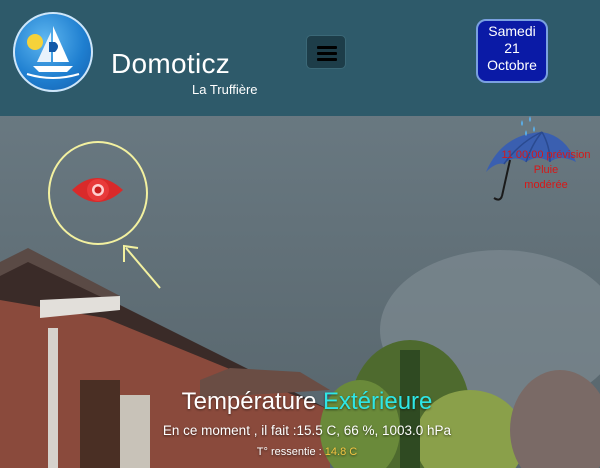 Image resolution: width=600 pixels, height=468 pixels. What do you see at coordinates (171, 63) in the screenshot?
I see `app-title: Domoticz` at bounding box center [171, 63].